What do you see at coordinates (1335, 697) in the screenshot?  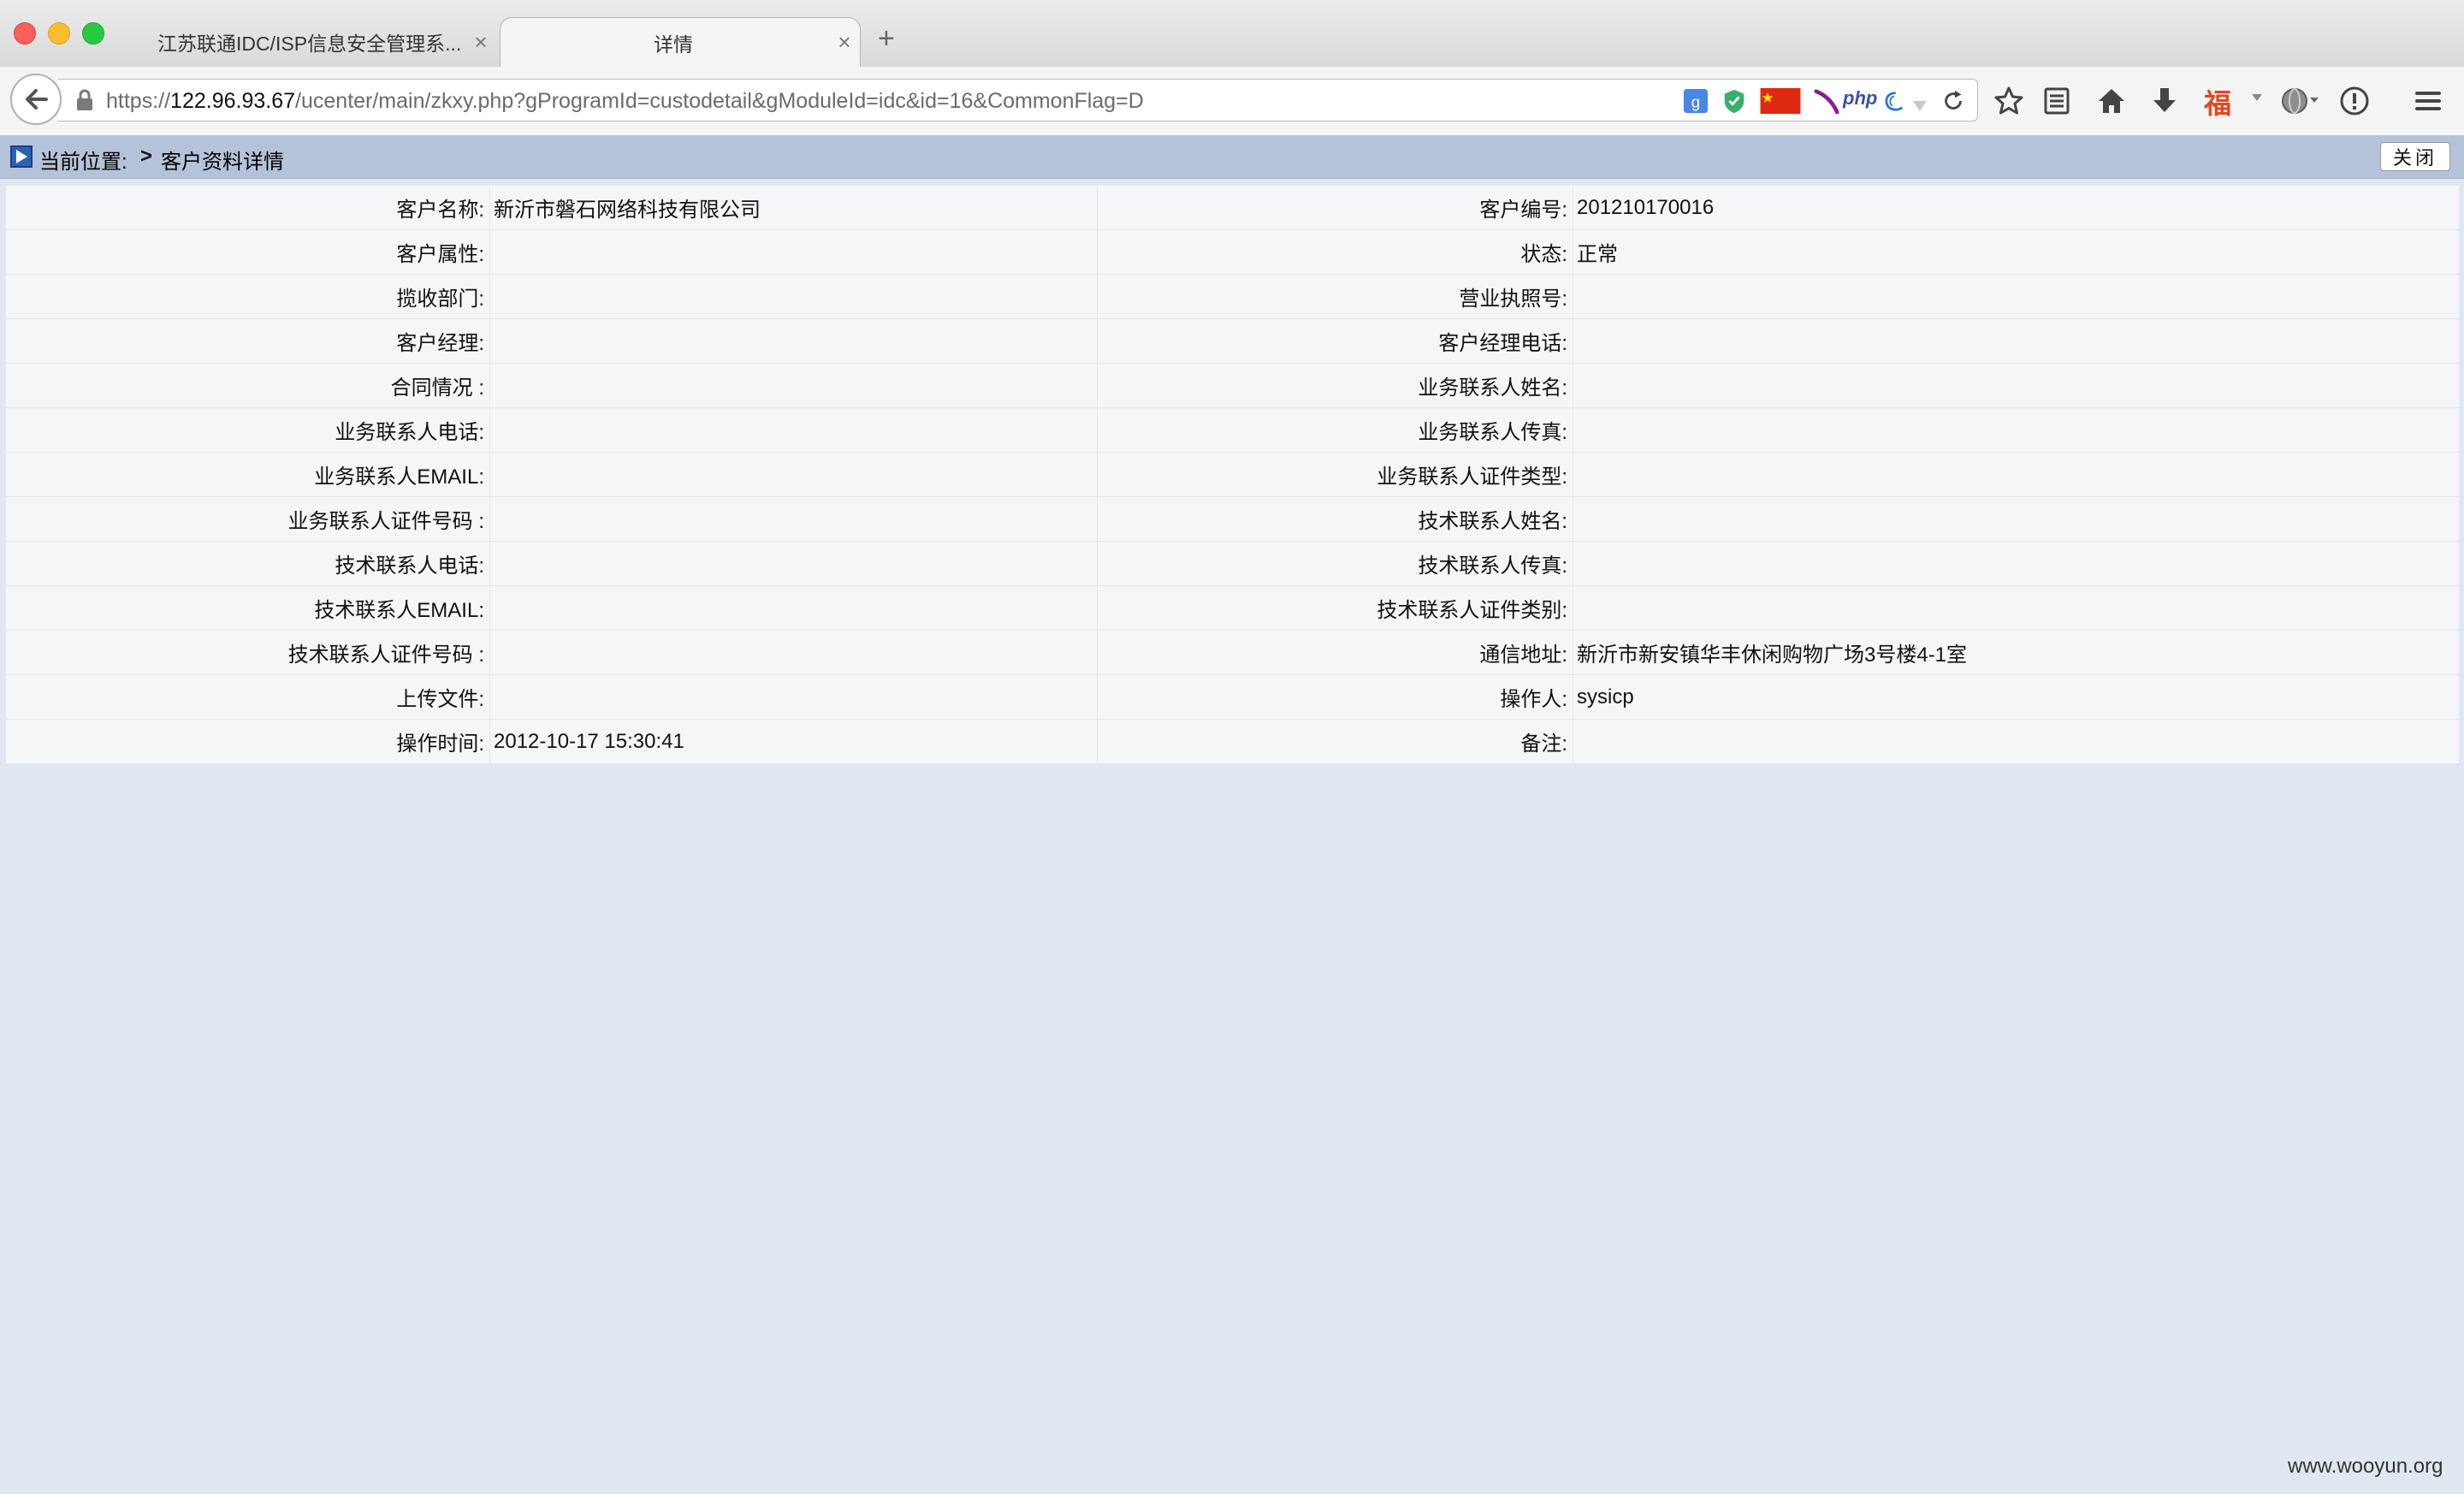 I see `field-label: 操作人:` at bounding box center [1335, 697].